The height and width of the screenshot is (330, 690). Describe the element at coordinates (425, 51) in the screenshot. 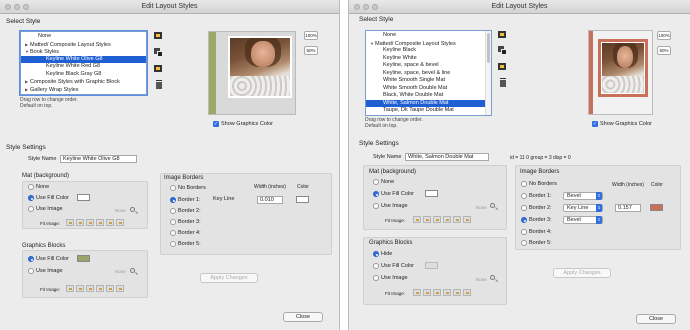

I see `style-list-item: Keyline Black` at that location.